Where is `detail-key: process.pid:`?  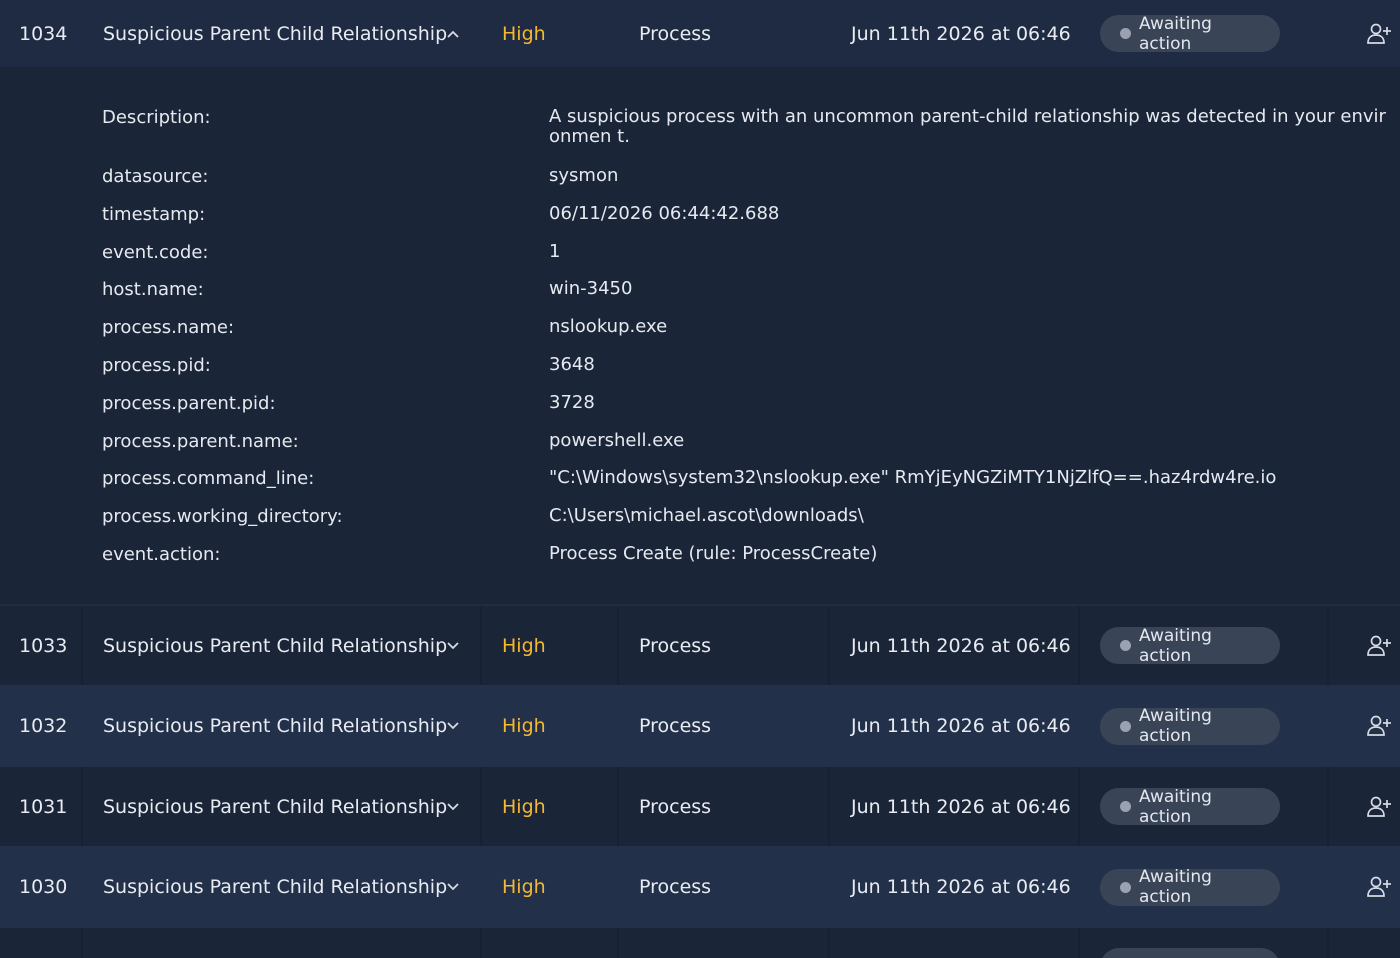
detail-key: process.pid: is located at coordinates (156, 365).